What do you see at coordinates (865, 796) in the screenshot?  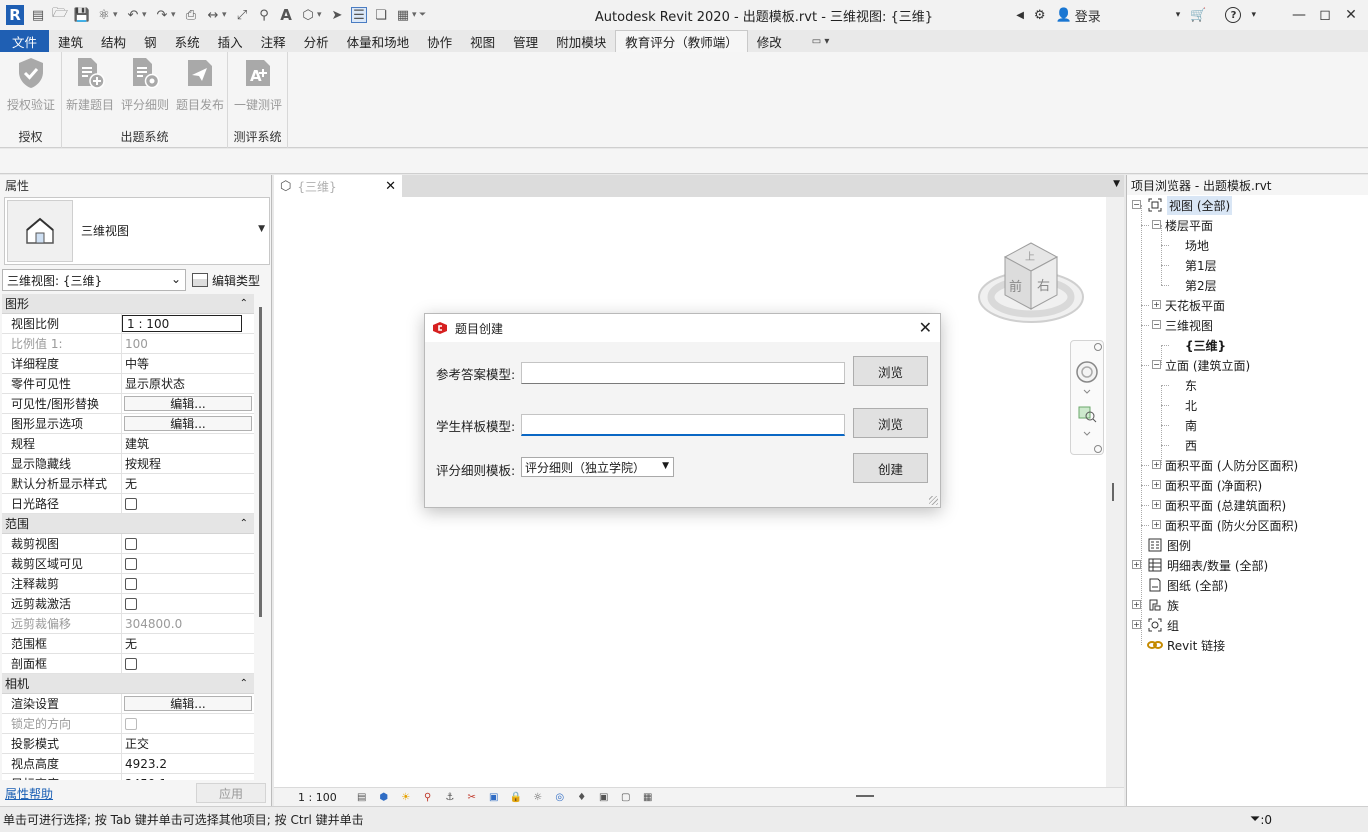 I see `horizontal-scroll-thumb` at bounding box center [865, 796].